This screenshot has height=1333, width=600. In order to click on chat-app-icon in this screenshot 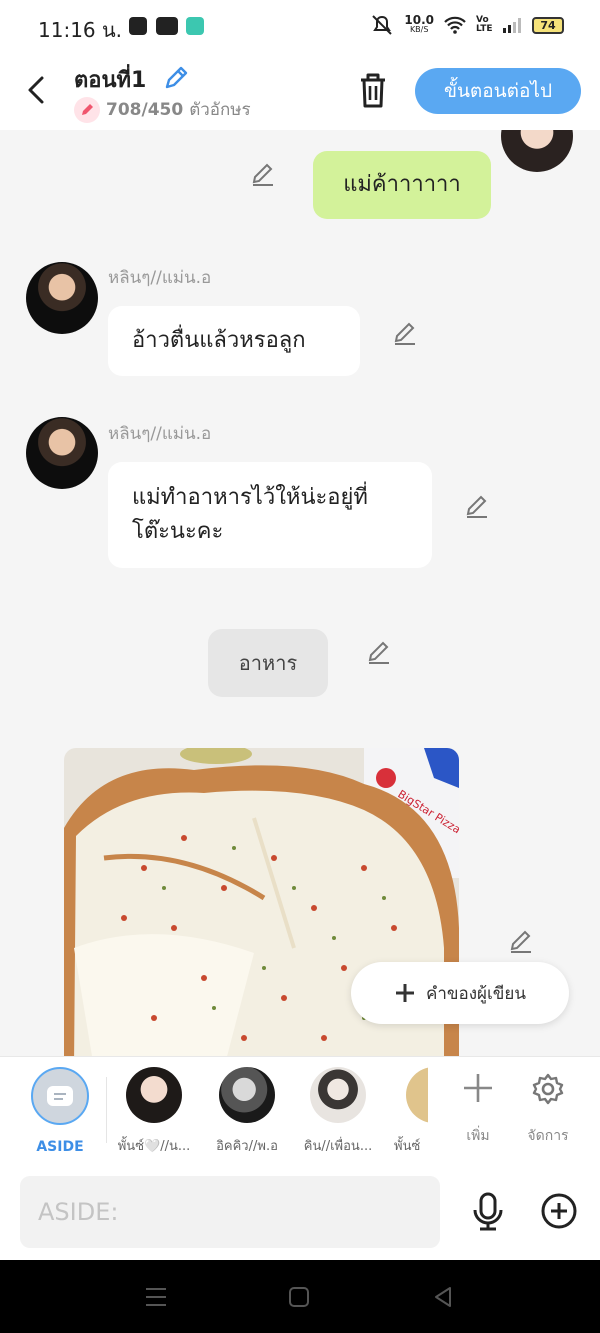, I will do `click(195, 26)`.